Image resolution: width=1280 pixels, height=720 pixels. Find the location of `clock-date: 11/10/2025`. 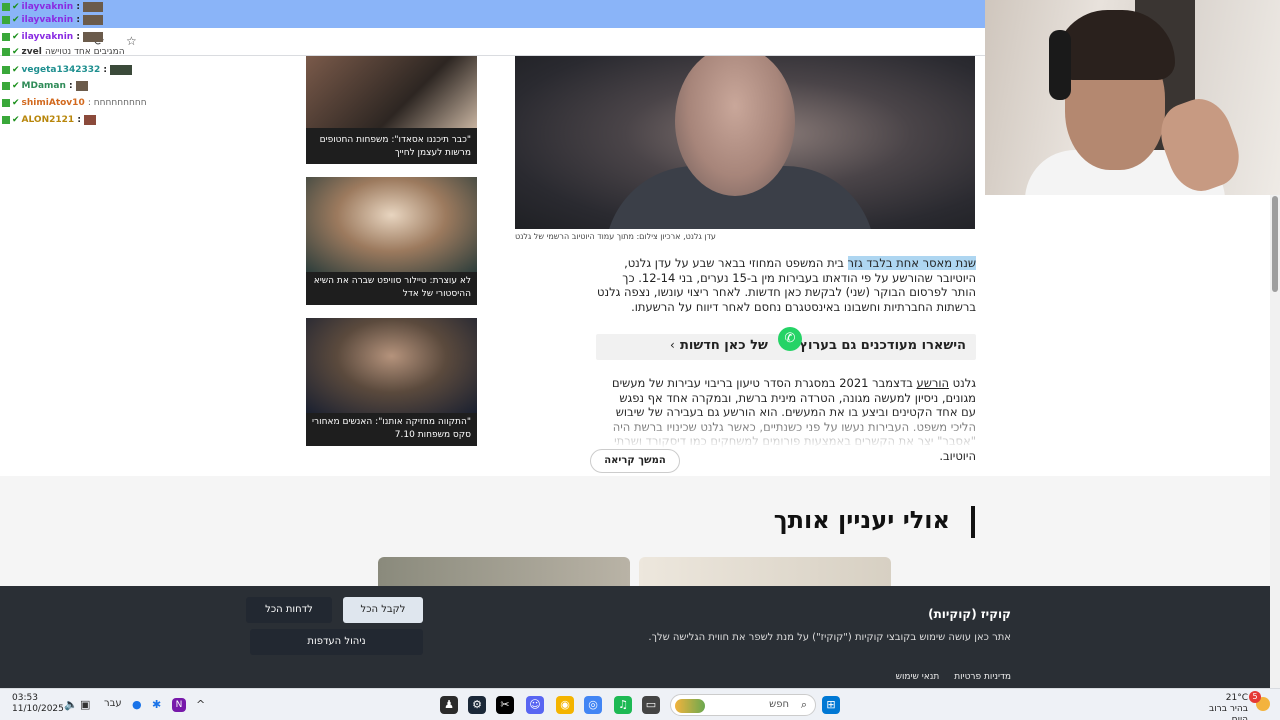

clock-date: 11/10/2025 is located at coordinates (38, 709).